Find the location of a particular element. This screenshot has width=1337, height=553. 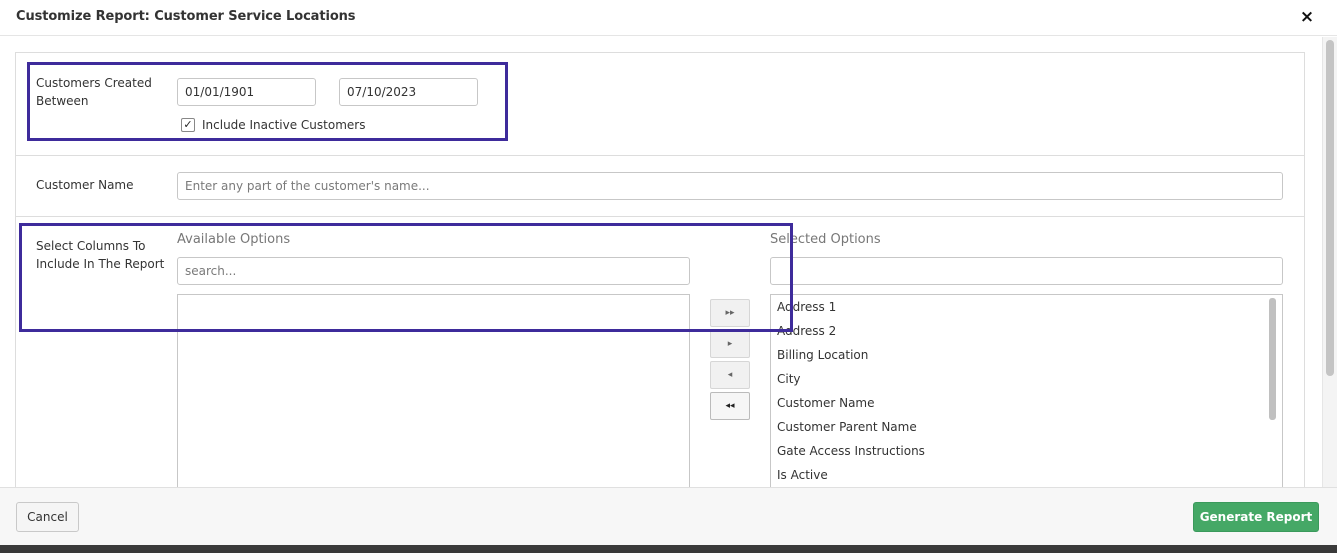

available-options-list is located at coordinates (433, 390).